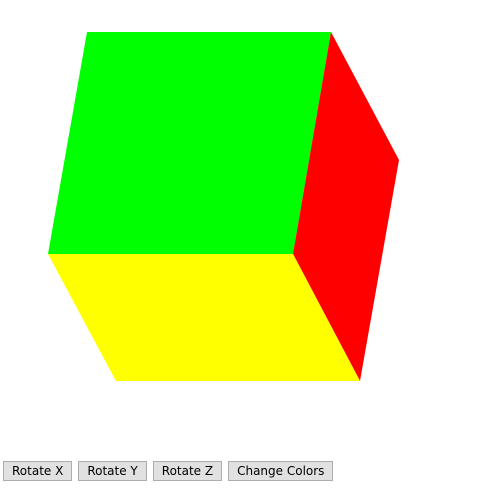  I want to click on rotate-z-button: Rotate Z, so click(187, 471).